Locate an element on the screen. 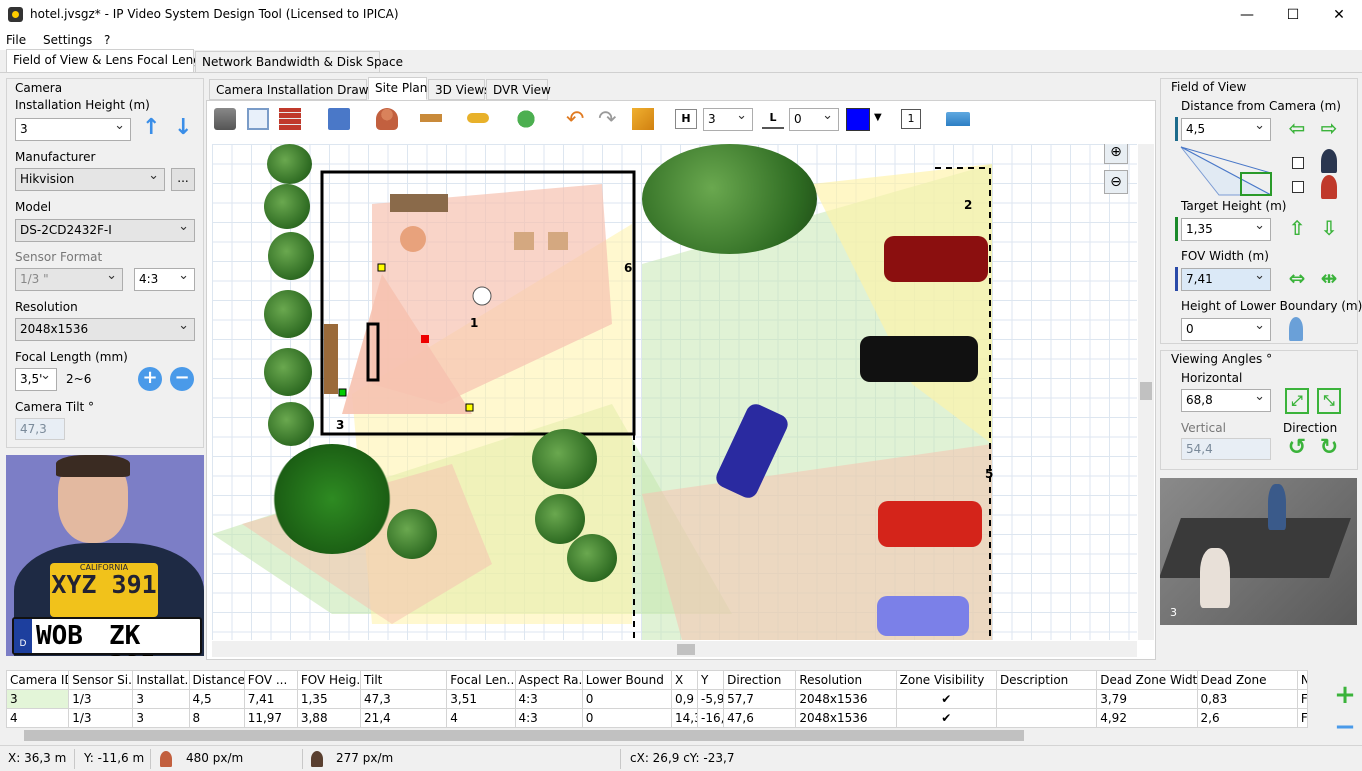 The image size is (1362, 771). rotate-right-icon: ↻ is located at coordinates (1329, 448).